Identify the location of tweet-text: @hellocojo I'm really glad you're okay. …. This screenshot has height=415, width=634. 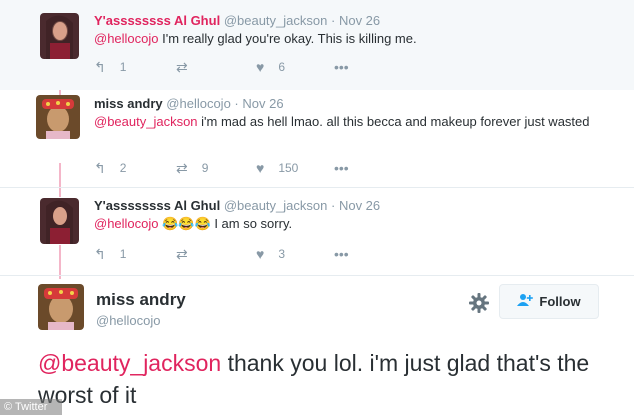
(255, 39).